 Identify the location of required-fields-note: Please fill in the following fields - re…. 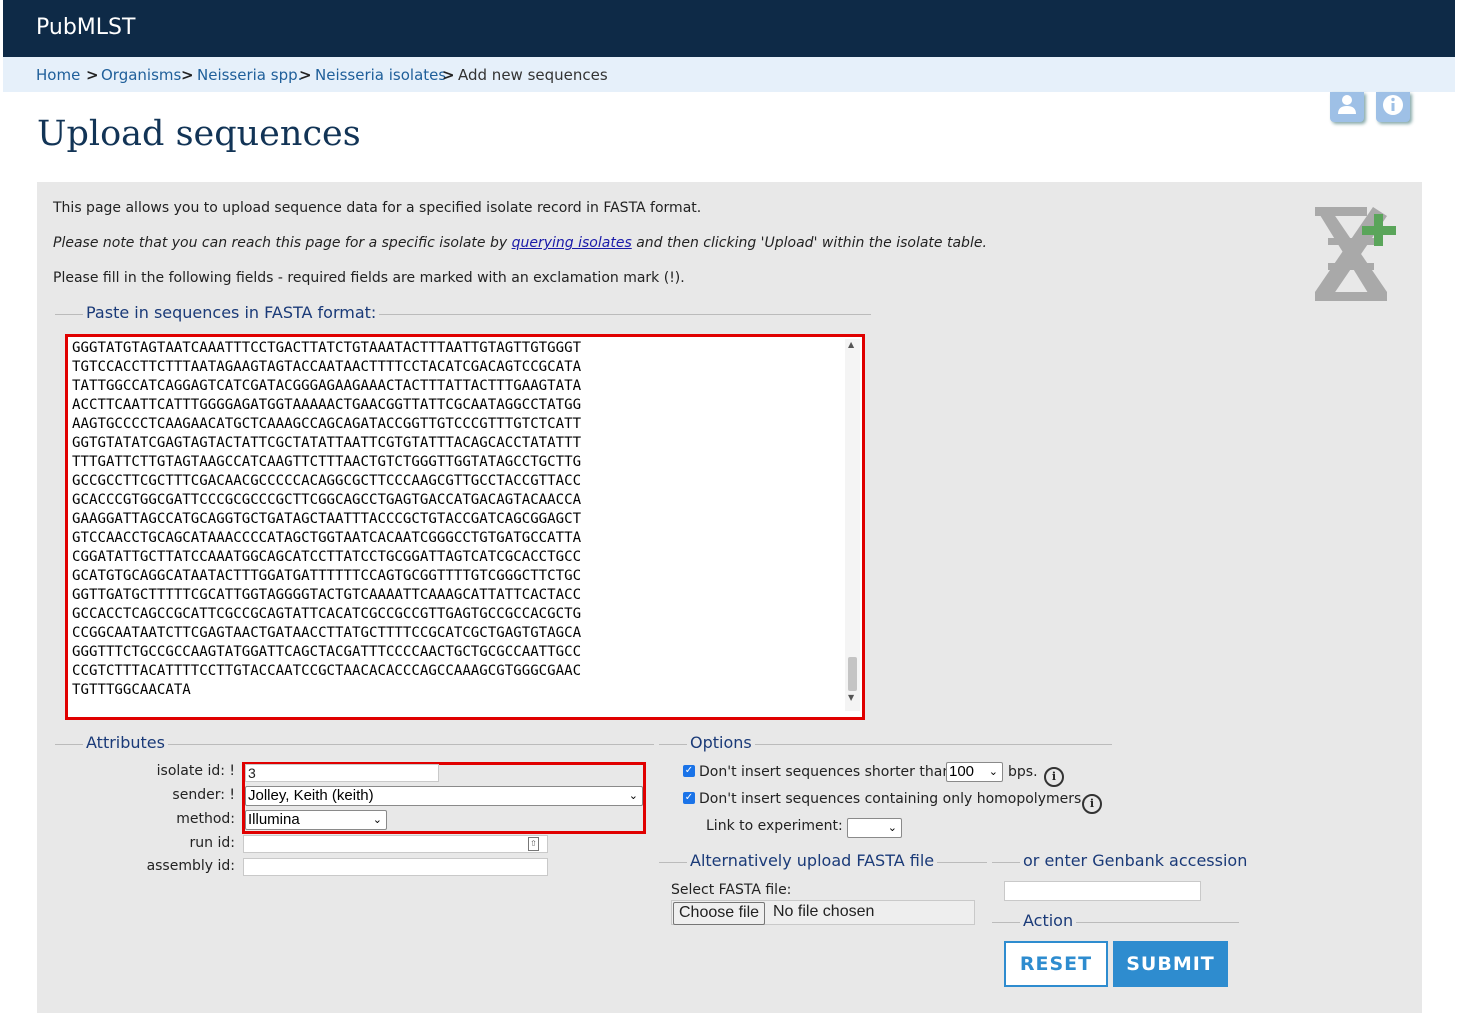
(369, 278).